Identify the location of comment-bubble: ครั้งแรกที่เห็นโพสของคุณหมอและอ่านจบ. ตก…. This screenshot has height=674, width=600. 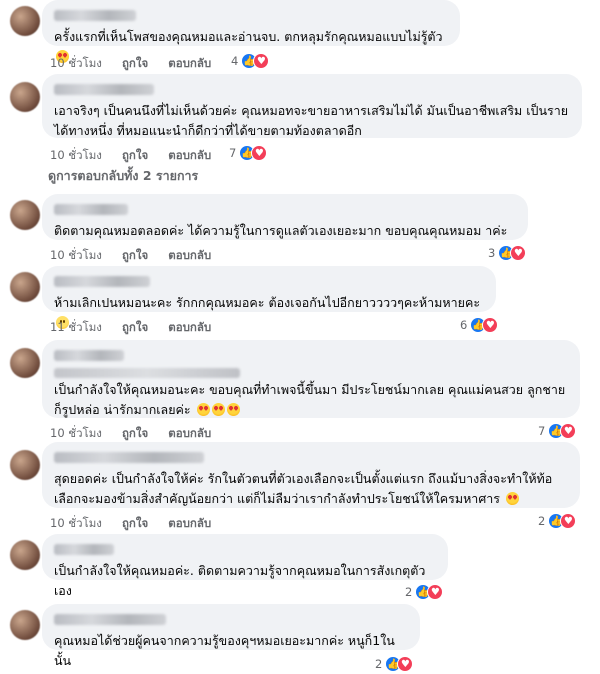
(251, 31).